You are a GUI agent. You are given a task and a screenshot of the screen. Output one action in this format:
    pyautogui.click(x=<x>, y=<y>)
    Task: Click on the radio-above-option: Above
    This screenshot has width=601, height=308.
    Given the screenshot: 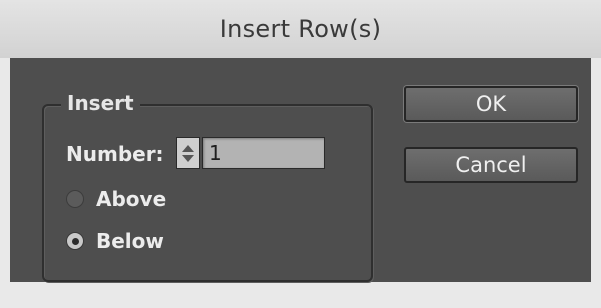 What is the action you would take?
    pyautogui.click(x=116, y=199)
    